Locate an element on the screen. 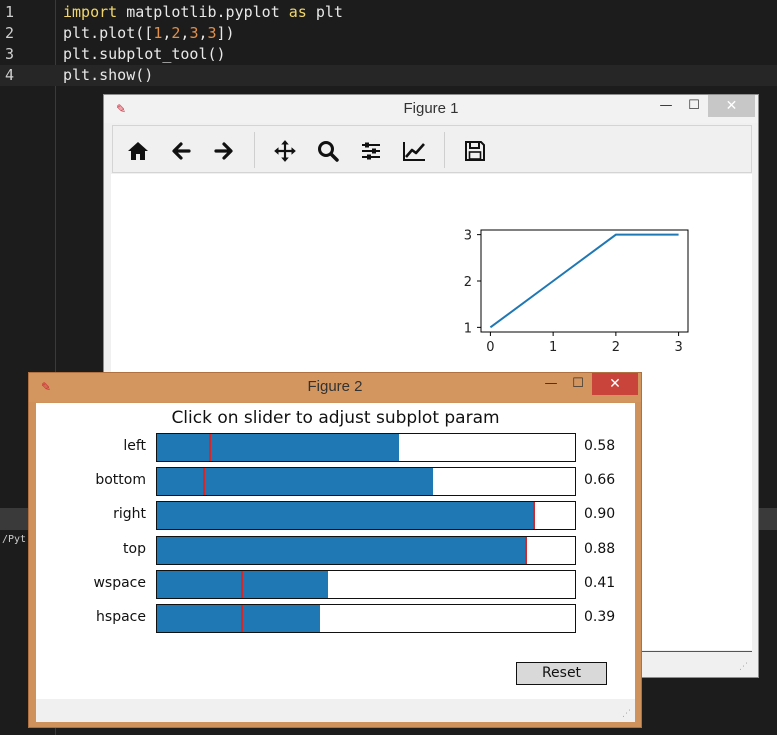 The image size is (777, 735). pan-move-icon is located at coordinates (285, 151).